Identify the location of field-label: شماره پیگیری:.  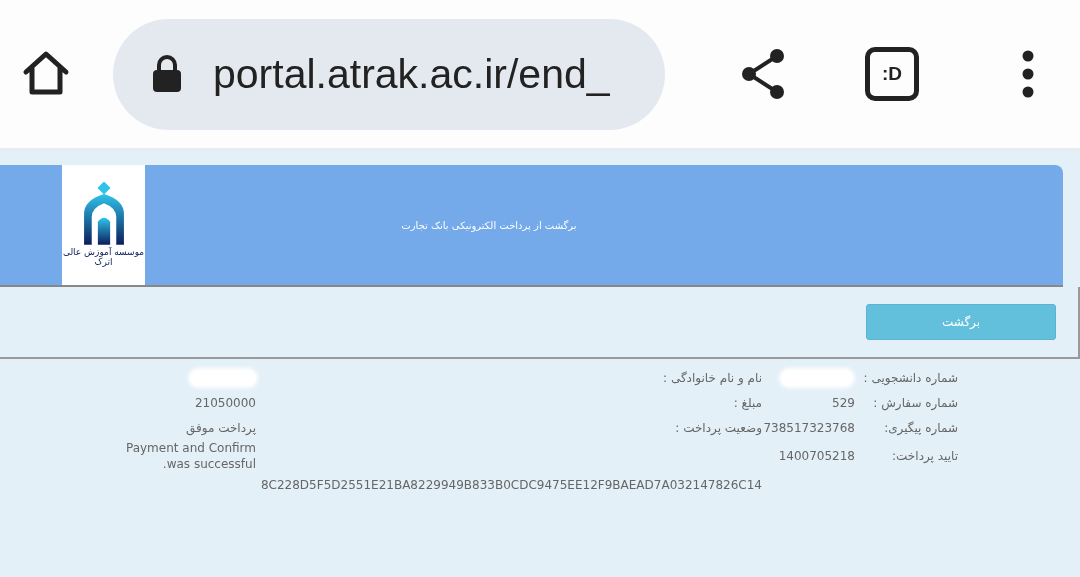
(920, 427).